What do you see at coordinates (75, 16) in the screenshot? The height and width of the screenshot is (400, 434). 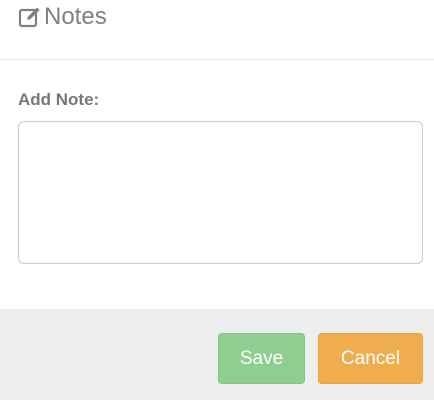 I see `modal-title-text: Notes` at bounding box center [75, 16].